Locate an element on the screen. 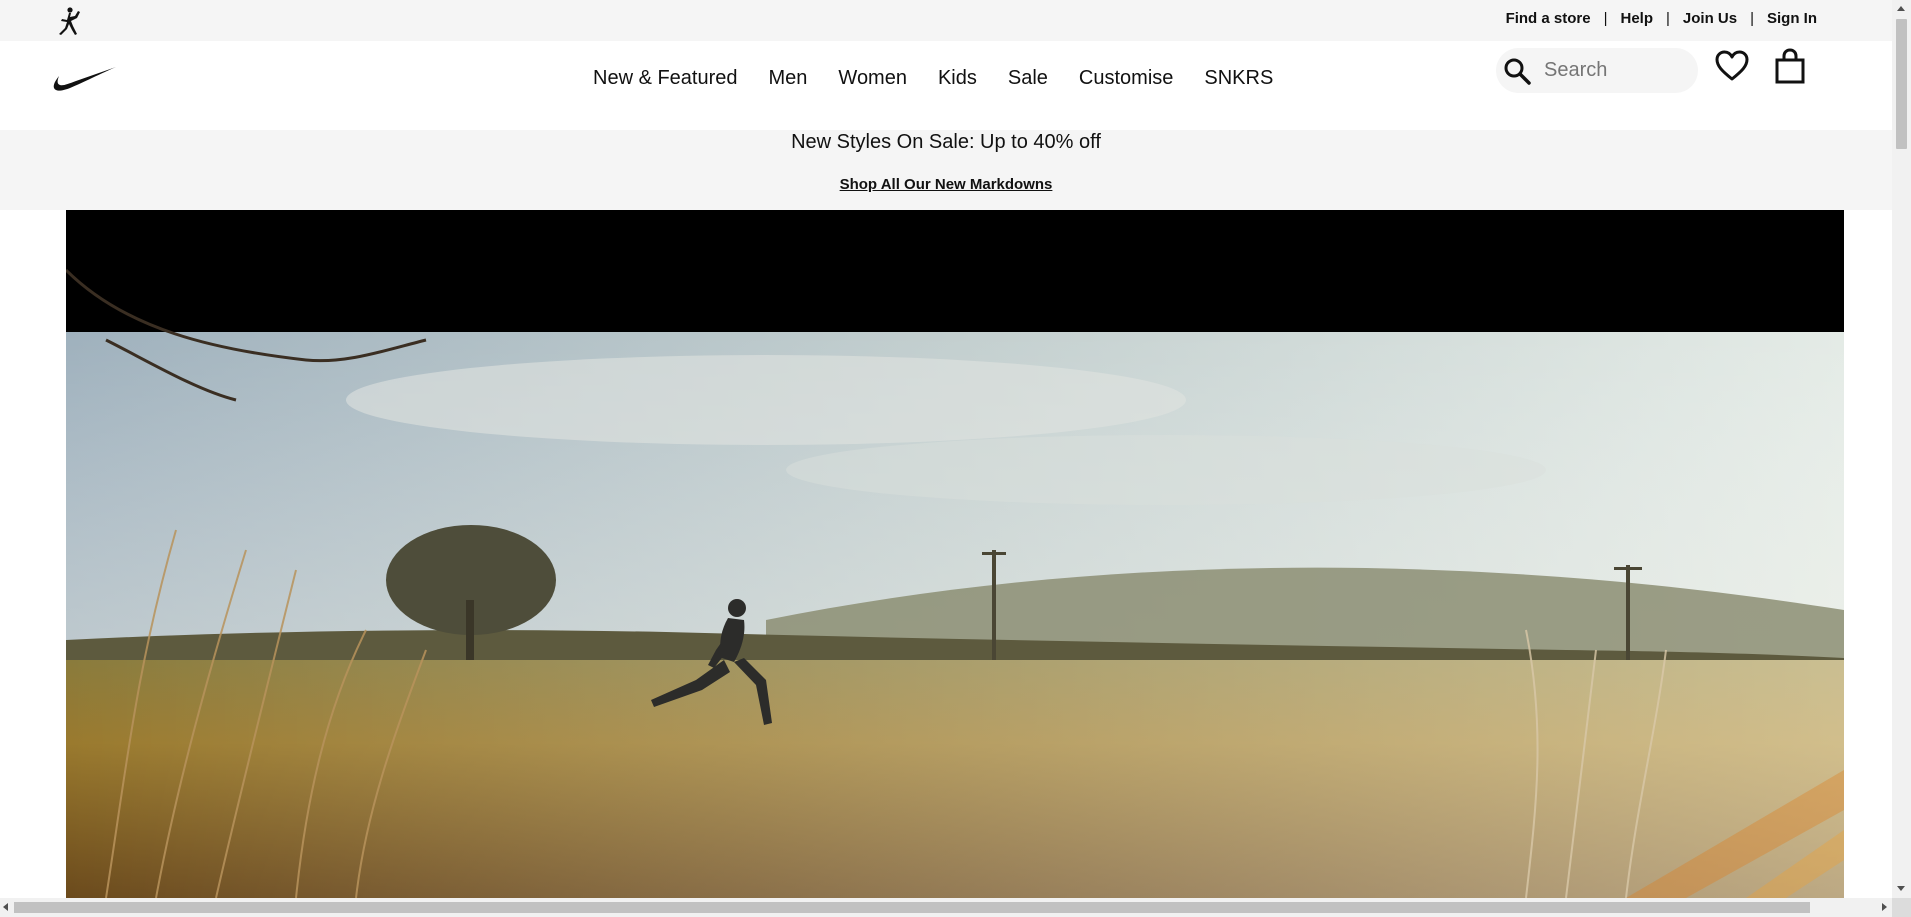  scroll-left-arrow-icon is located at coordinates (5, 907).